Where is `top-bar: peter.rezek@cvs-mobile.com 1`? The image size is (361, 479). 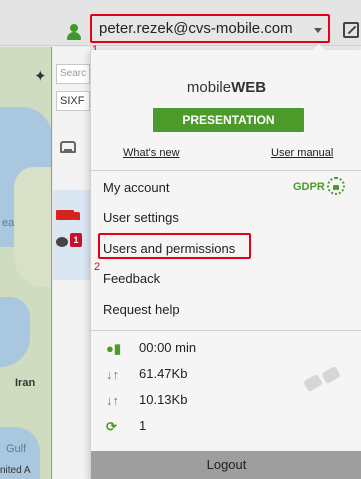 top-bar: peter.rezek@cvs-mobile.com 1 is located at coordinates (180, 28).